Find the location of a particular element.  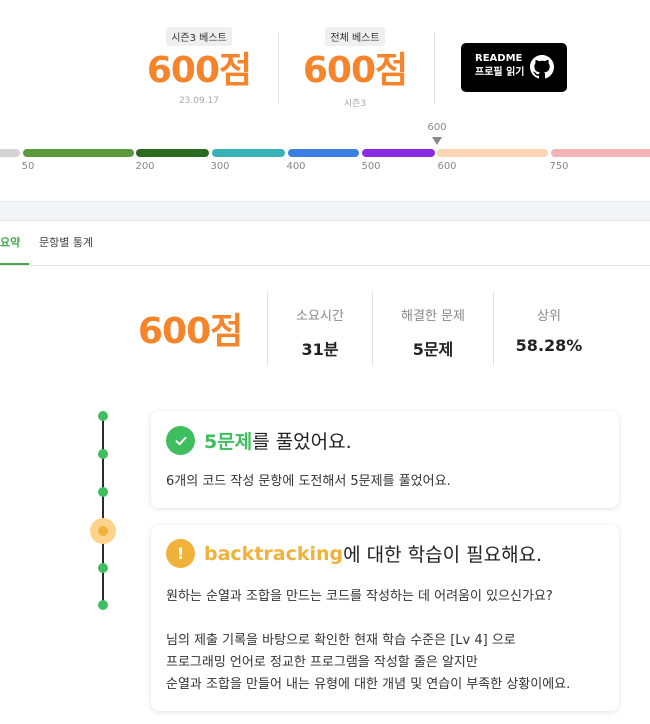

result-card-solved: 5문제 를 풀었어요. 6개의 코드 작성 문항에 도전해서 5문제를 풀었어요. is located at coordinates (385, 459).